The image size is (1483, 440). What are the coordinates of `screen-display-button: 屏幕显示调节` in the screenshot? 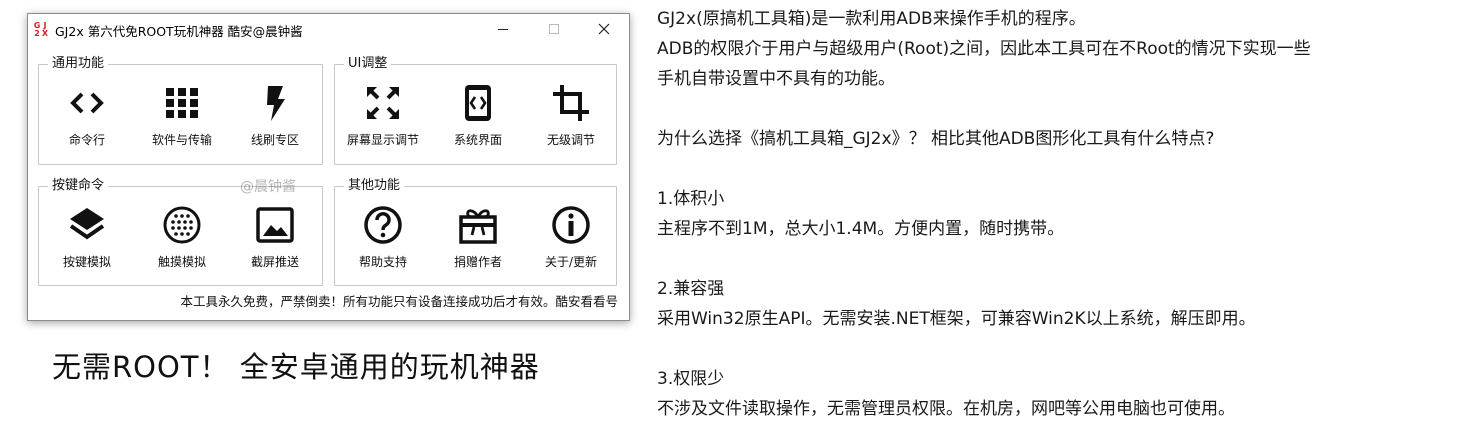 It's located at (383, 116).